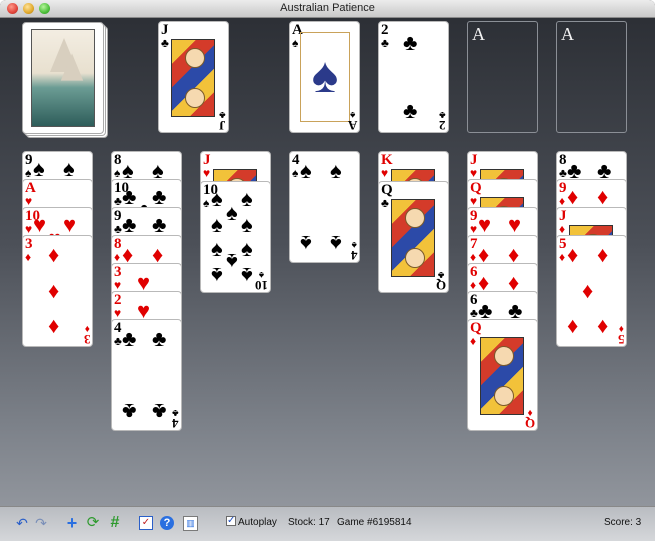  What do you see at coordinates (235, 237) in the screenshot?
I see `tableau-card: 10 ♠ ♠ ♠ ♠ ♠ ♠ ♠ ♠ ♠ ♠ ♠ 10 ♠` at bounding box center [235, 237].